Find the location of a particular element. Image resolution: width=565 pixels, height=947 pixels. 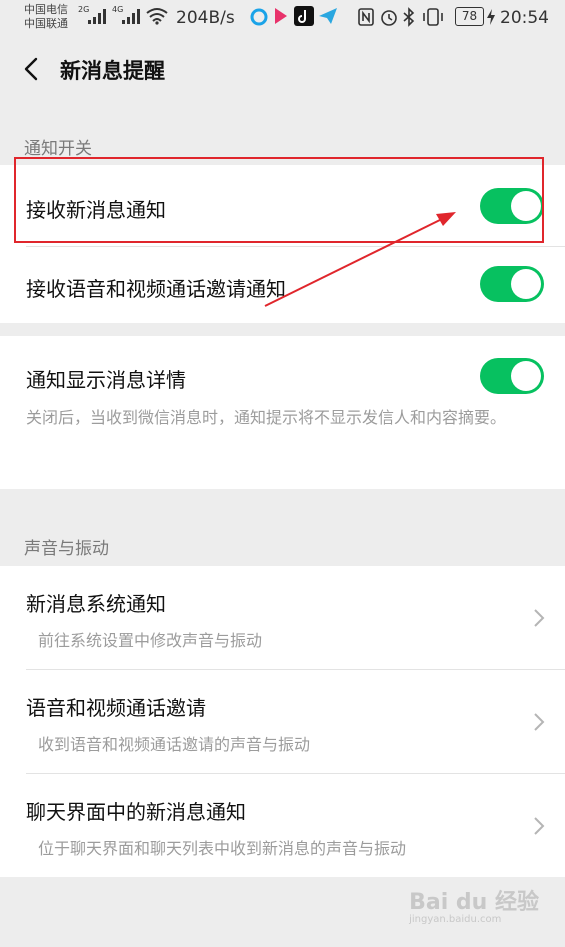

baidu-watermark: Bai du 经验 jingyan.baidu.com is located at coordinates (474, 904).